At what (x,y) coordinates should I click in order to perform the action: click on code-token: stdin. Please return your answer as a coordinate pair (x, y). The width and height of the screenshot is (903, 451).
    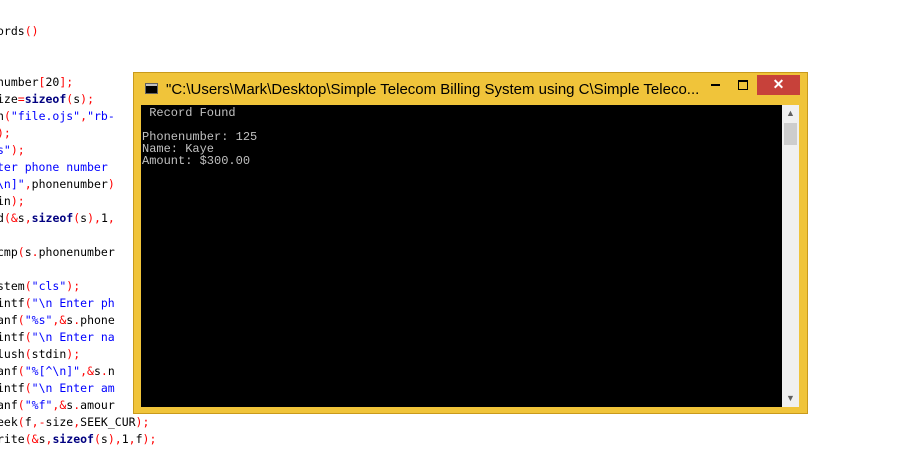
    Looking at the image, I should click on (49, 354).